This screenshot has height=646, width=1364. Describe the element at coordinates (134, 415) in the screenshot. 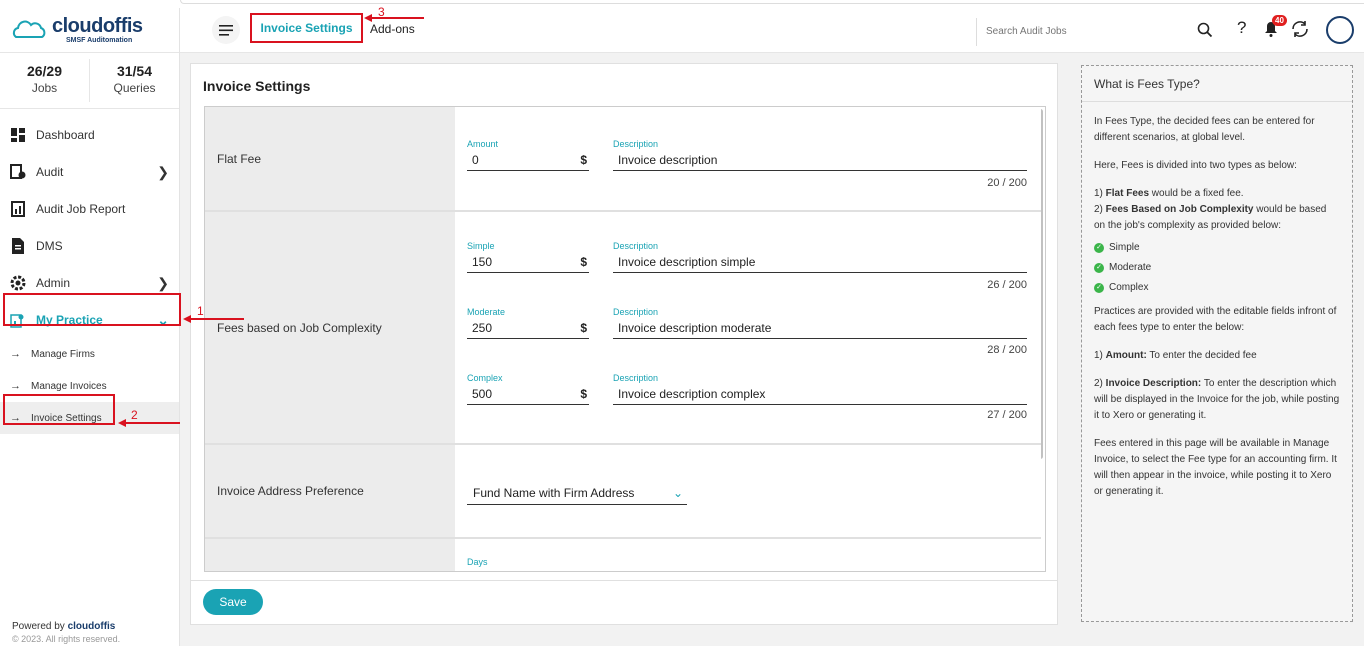

I see `annotation-number-2: 2` at that location.